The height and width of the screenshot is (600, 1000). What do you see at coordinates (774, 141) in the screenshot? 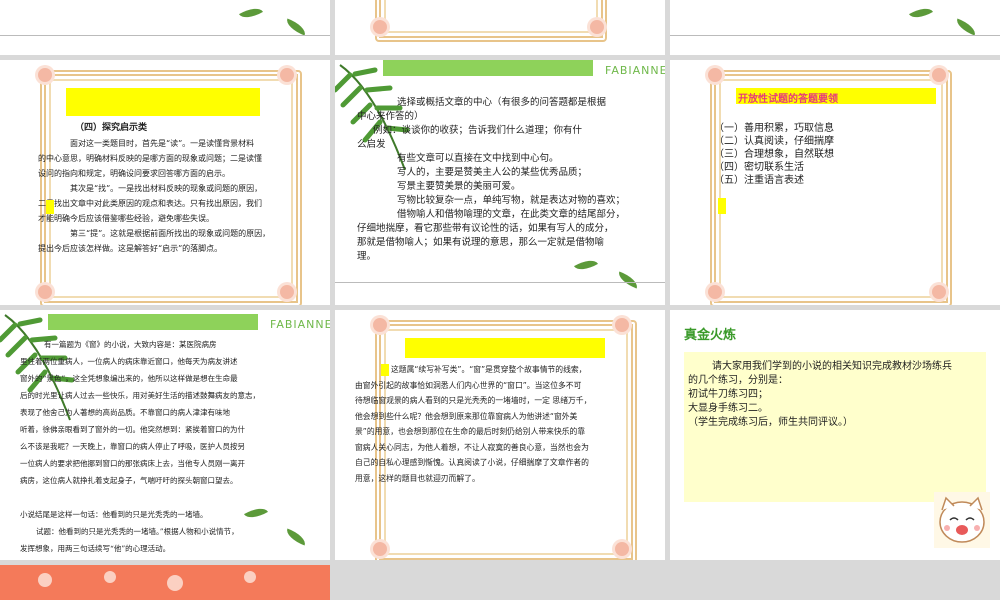
I see `tip-item: （二）认真阅读，仔细揣摩` at bounding box center [774, 141].